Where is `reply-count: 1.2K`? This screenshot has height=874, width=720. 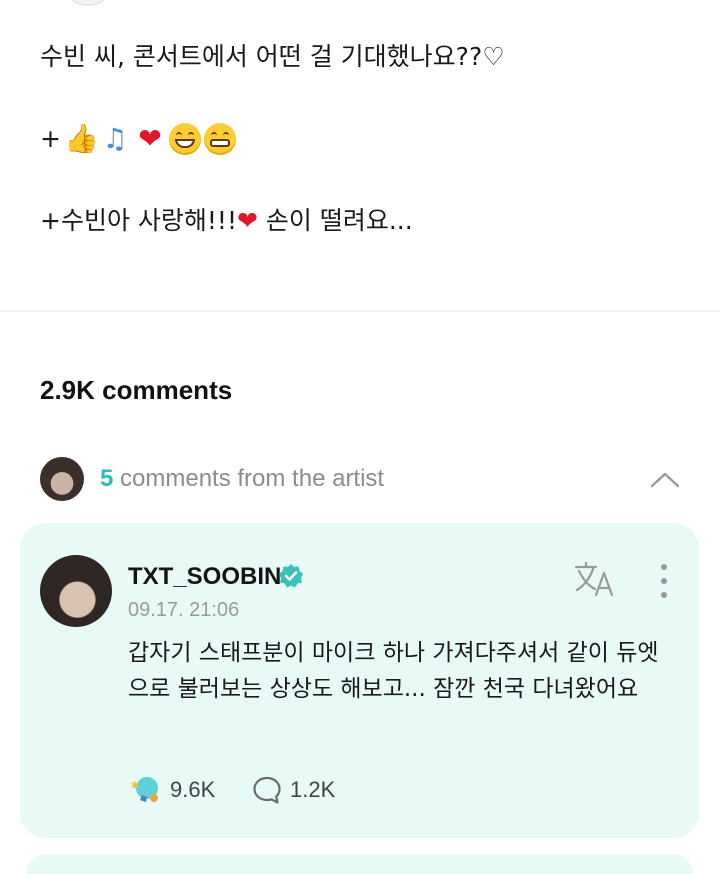 reply-count: 1.2K is located at coordinates (313, 789).